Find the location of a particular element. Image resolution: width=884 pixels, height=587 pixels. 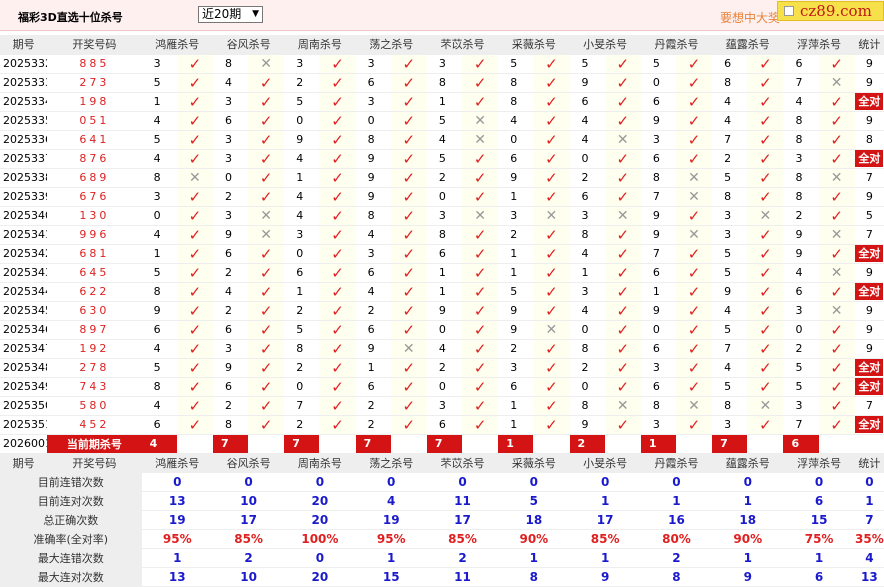

summary-label: 目前连对次数 is located at coordinates (71, 501).